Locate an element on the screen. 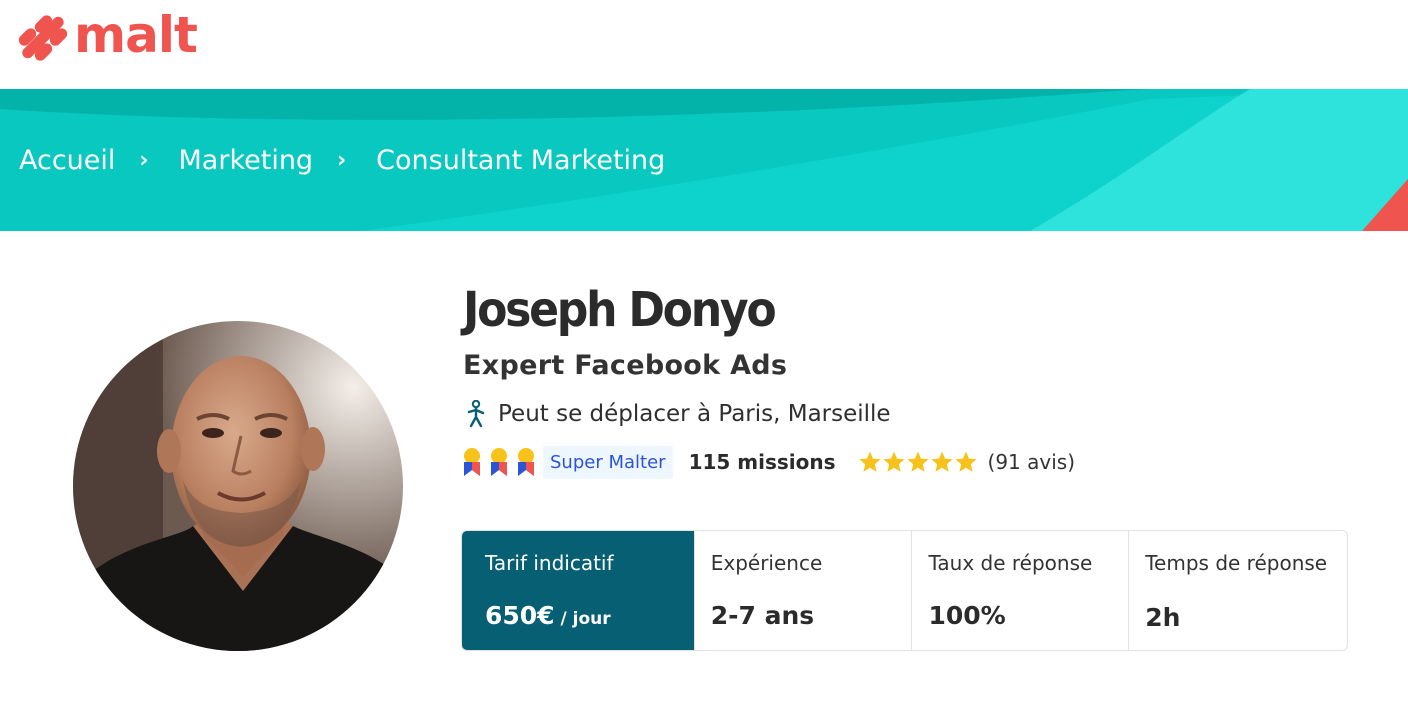 The width and height of the screenshot is (1408, 704). avatar is located at coordinates (238, 486).